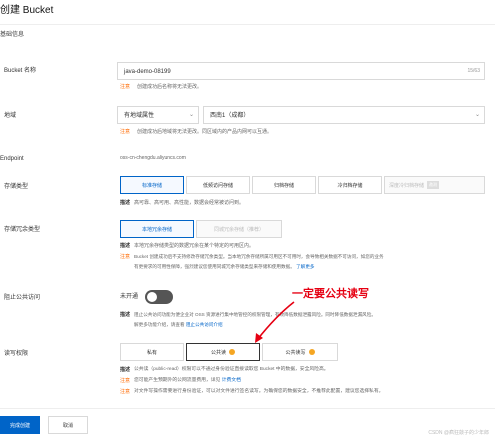  Describe the element at coordinates (473, 71) in the screenshot. I see `bucket-name-counter: 15/63` at that location.